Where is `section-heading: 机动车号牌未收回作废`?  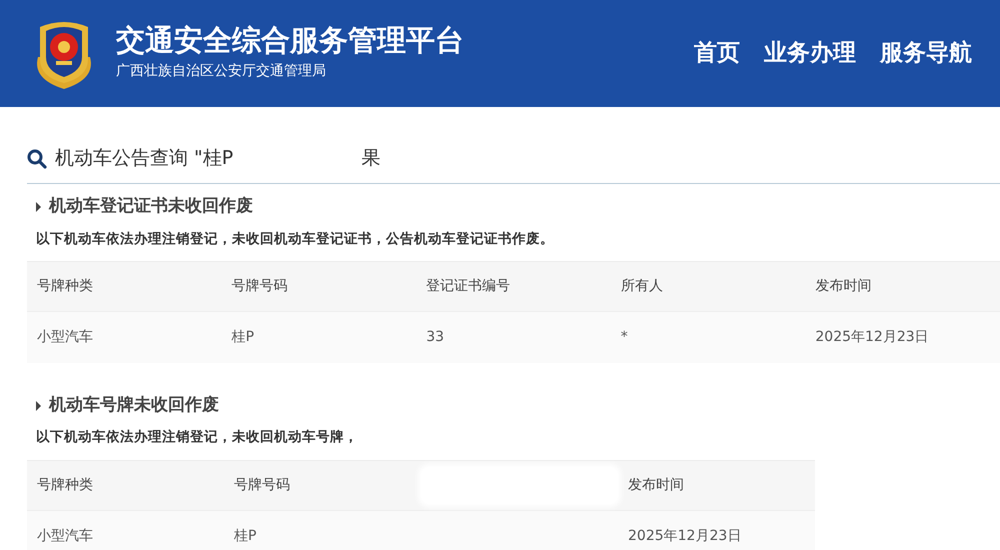 section-heading: 机动车号牌未收回作废 is located at coordinates (134, 405).